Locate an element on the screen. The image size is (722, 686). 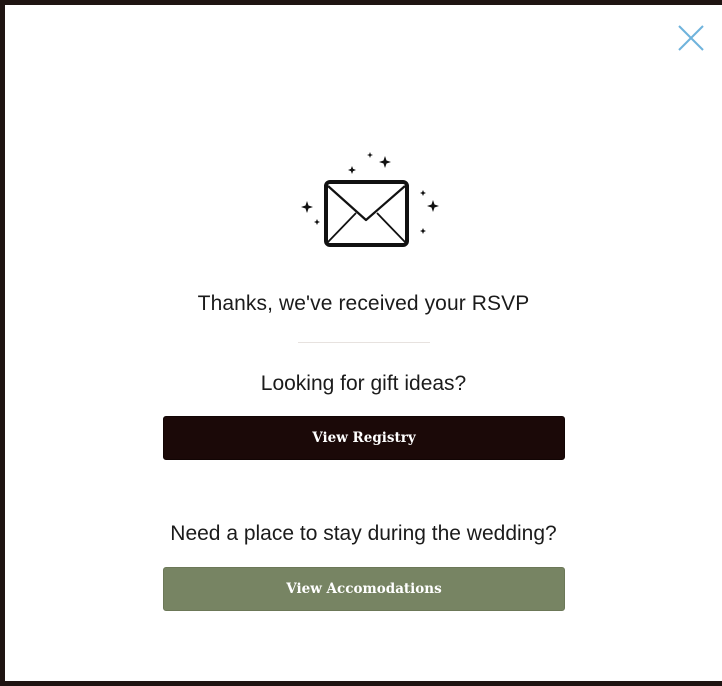
view-accommodations-button-label: View Accomodations is located at coordinates (364, 589).